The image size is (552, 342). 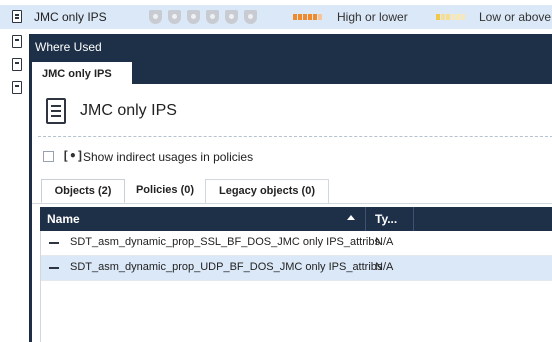 What do you see at coordinates (231, 17) in the screenshot?
I see `check-shield-icon` at bounding box center [231, 17].